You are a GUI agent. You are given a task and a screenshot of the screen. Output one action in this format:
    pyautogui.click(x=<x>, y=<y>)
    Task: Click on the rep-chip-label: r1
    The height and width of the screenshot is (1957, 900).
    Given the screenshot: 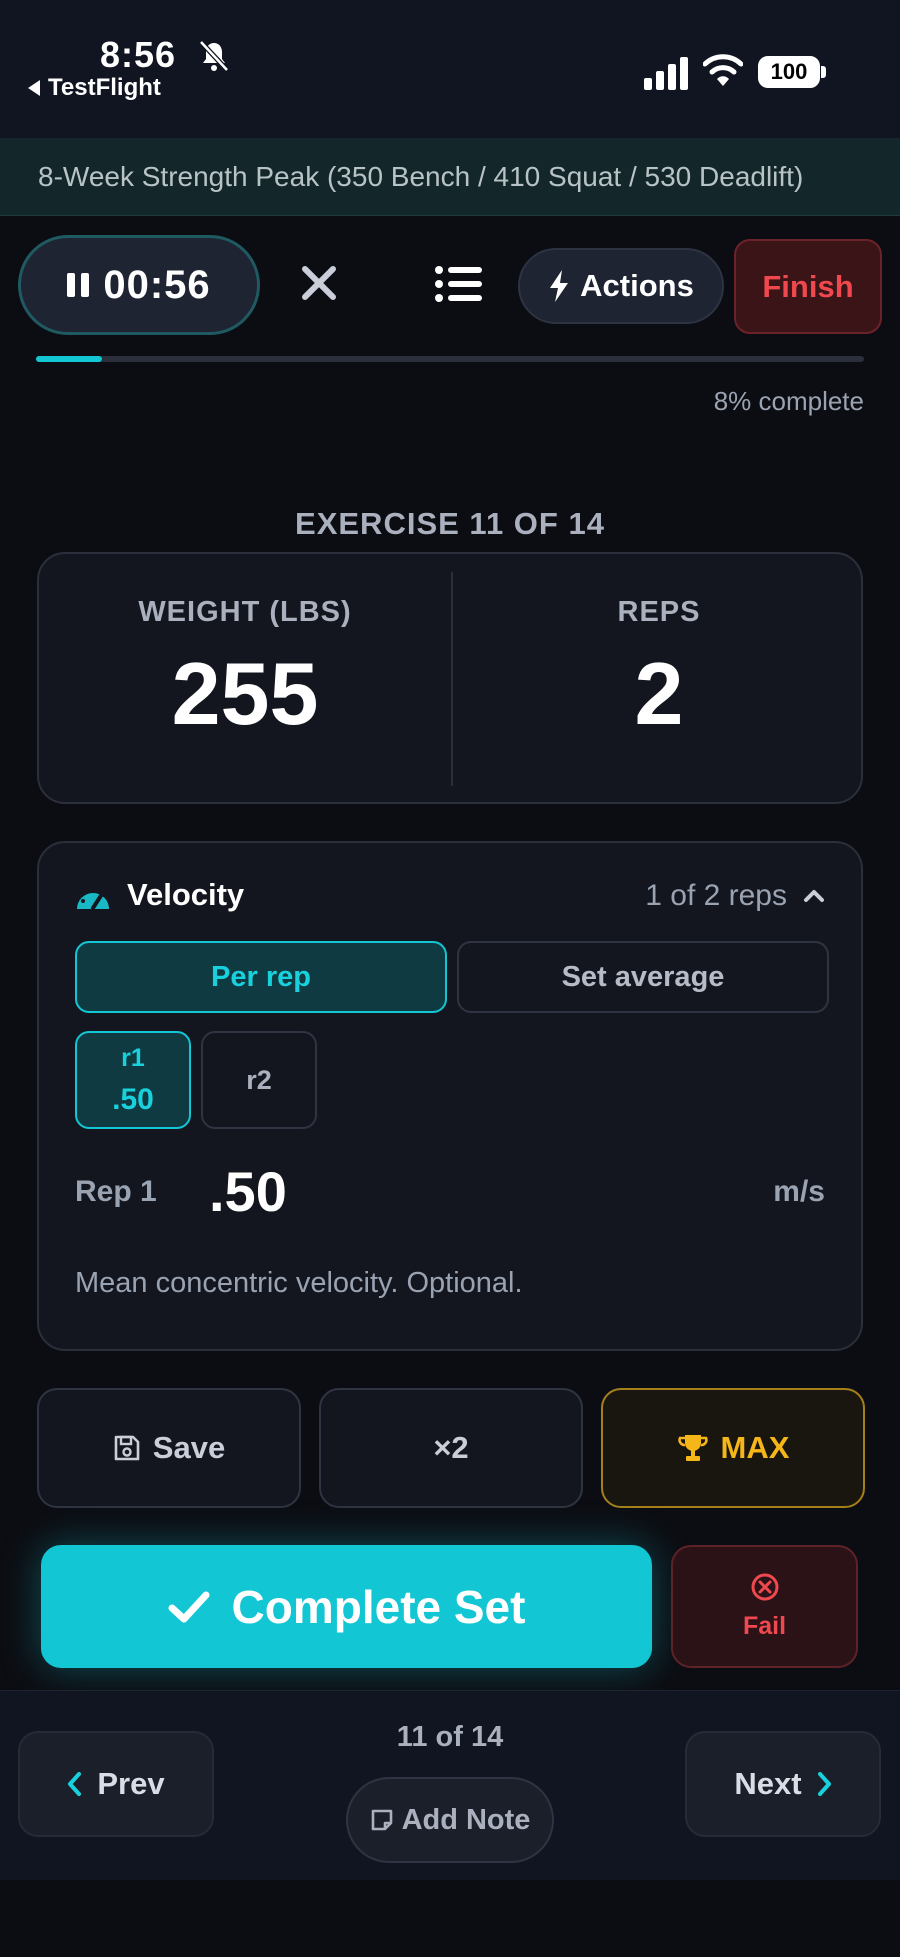 What is the action you would take?
    pyautogui.click(x=133, y=1057)
    